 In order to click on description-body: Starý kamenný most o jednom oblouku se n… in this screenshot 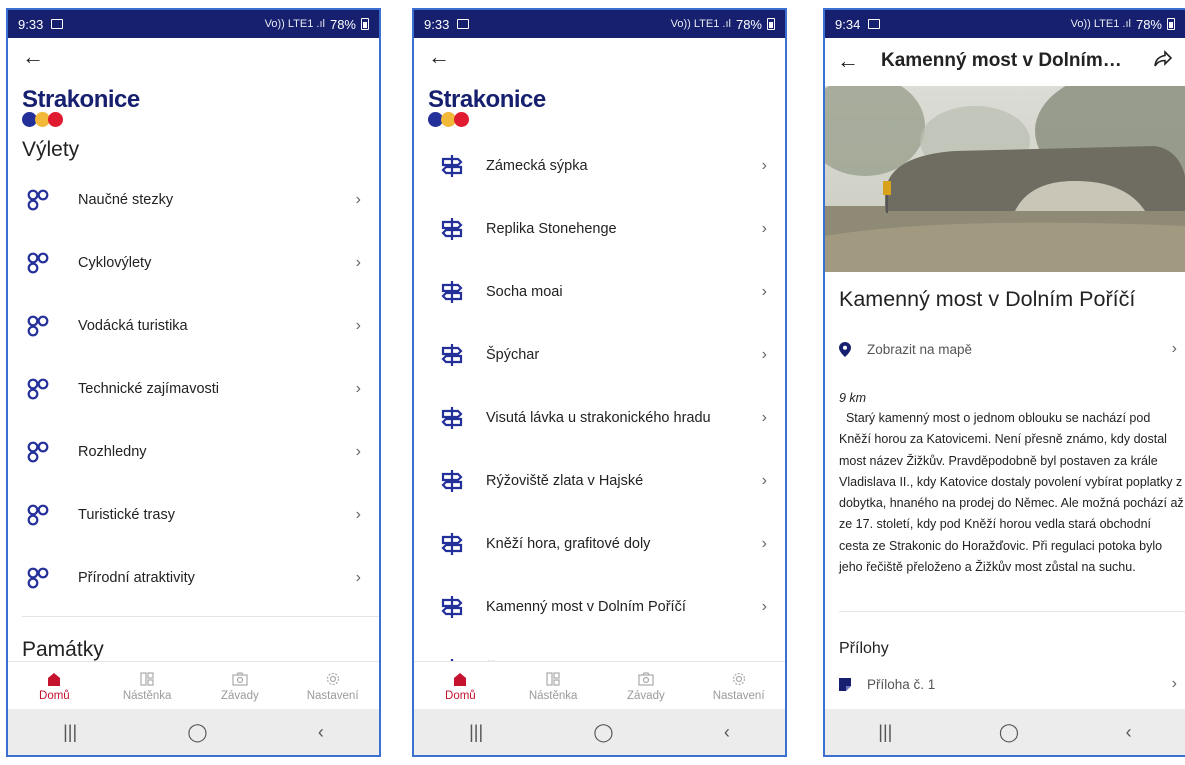, I will do `click(1011, 493)`.